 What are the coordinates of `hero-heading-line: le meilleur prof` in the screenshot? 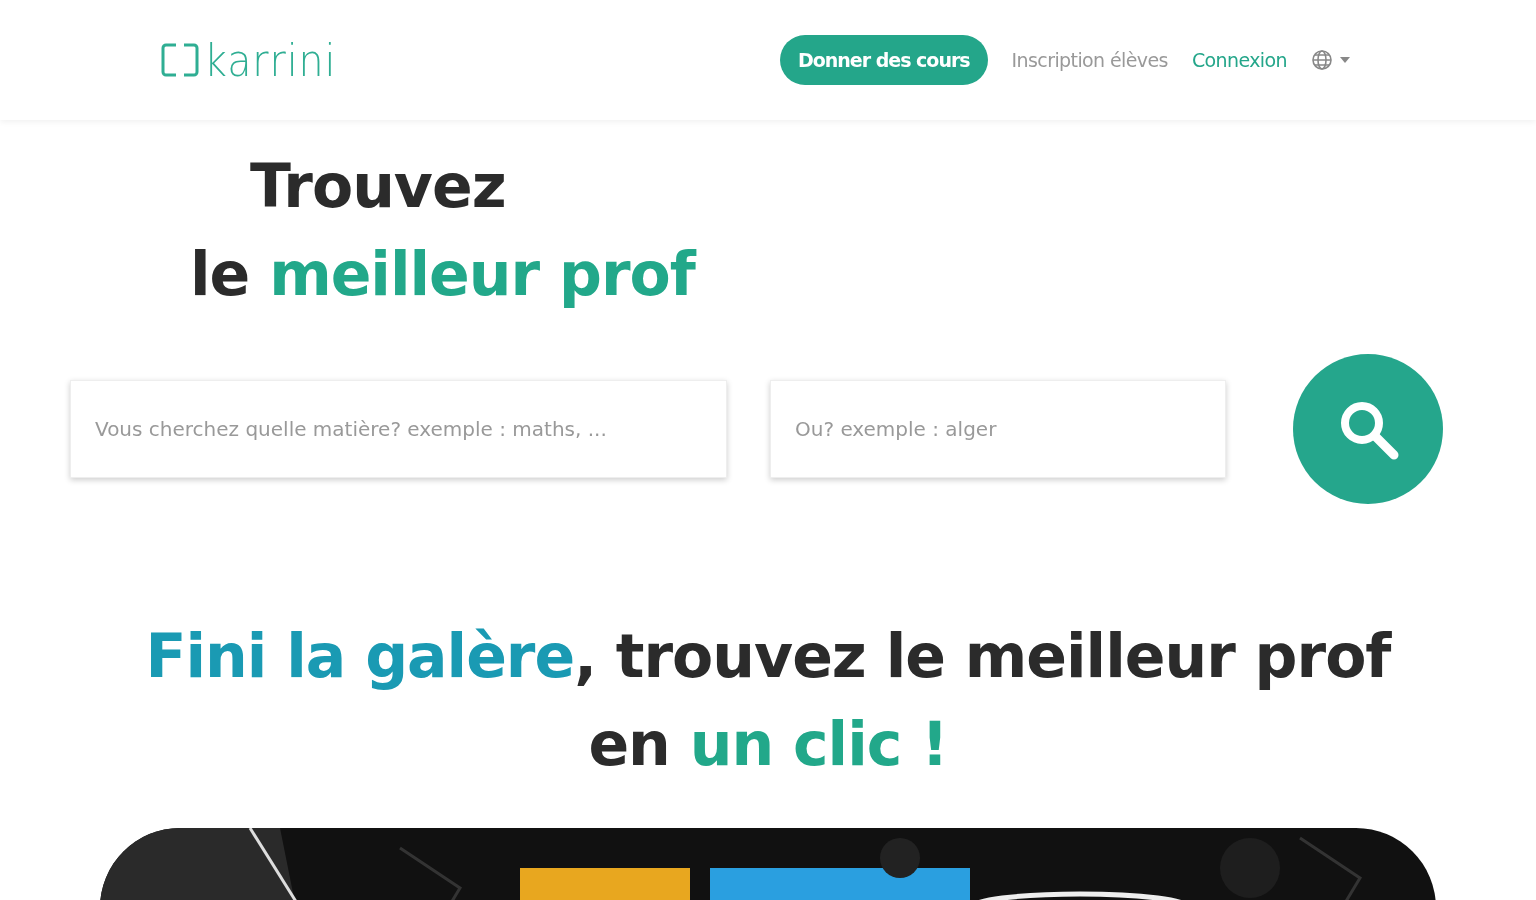 It's located at (442, 274).